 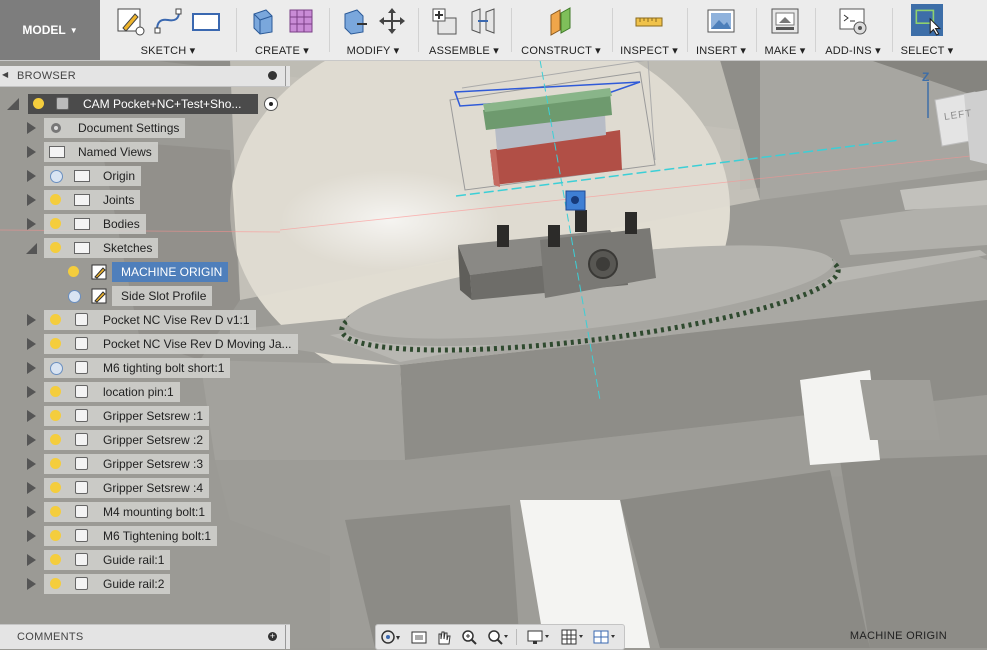 What do you see at coordinates (483, 21) in the screenshot?
I see `joint-icon` at bounding box center [483, 21].